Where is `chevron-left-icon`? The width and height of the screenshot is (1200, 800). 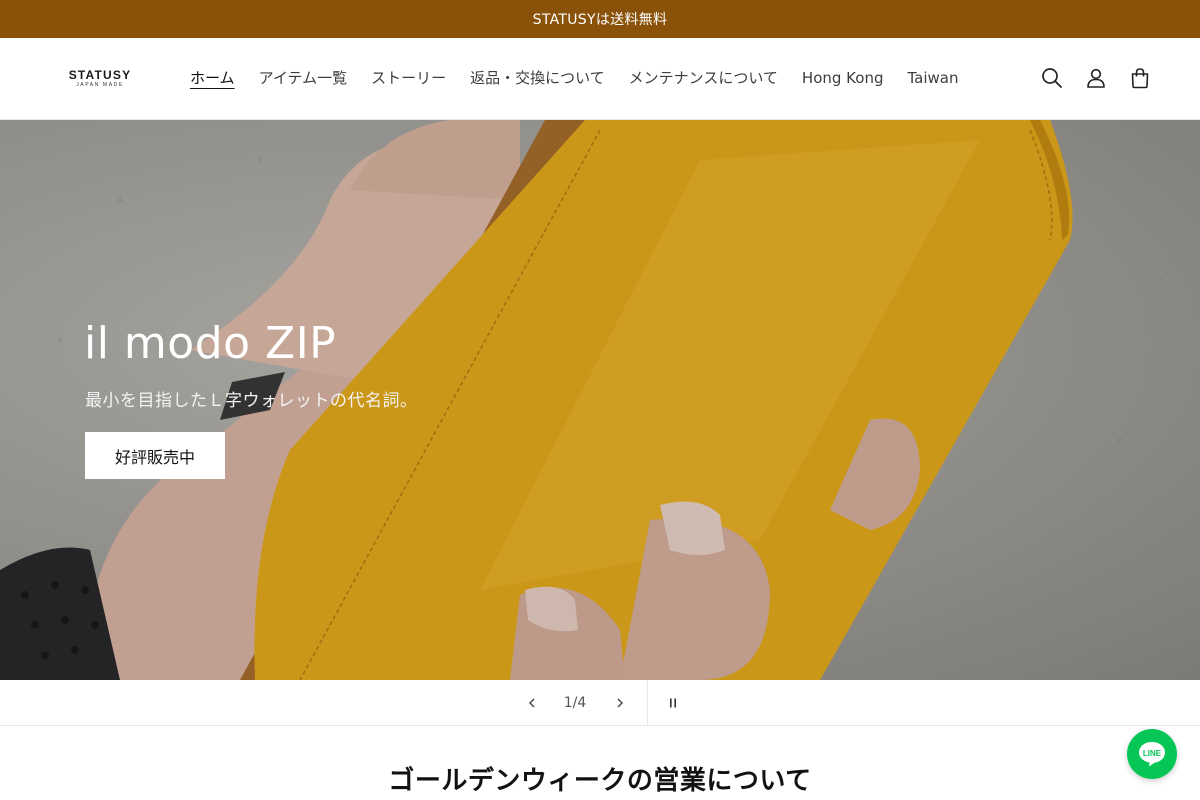 chevron-left-icon is located at coordinates (532, 703).